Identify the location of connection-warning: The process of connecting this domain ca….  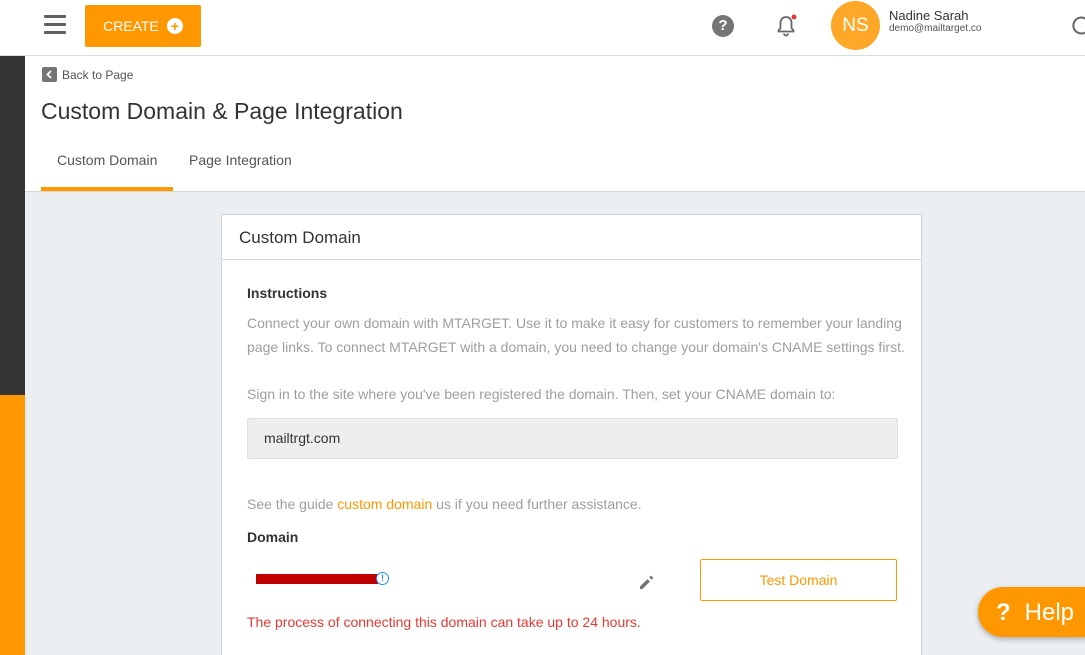
(444, 622).